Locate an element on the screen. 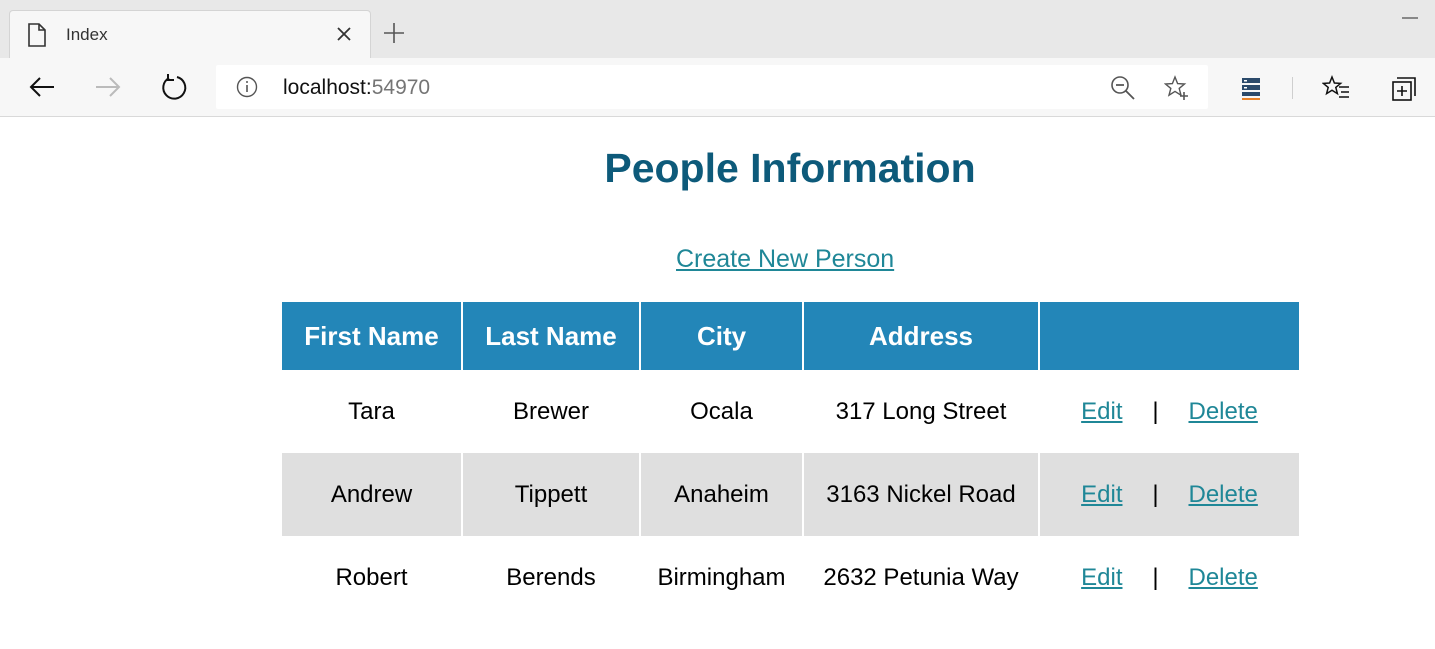  create-new-person-link: Create New Person is located at coordinates (785, 259).